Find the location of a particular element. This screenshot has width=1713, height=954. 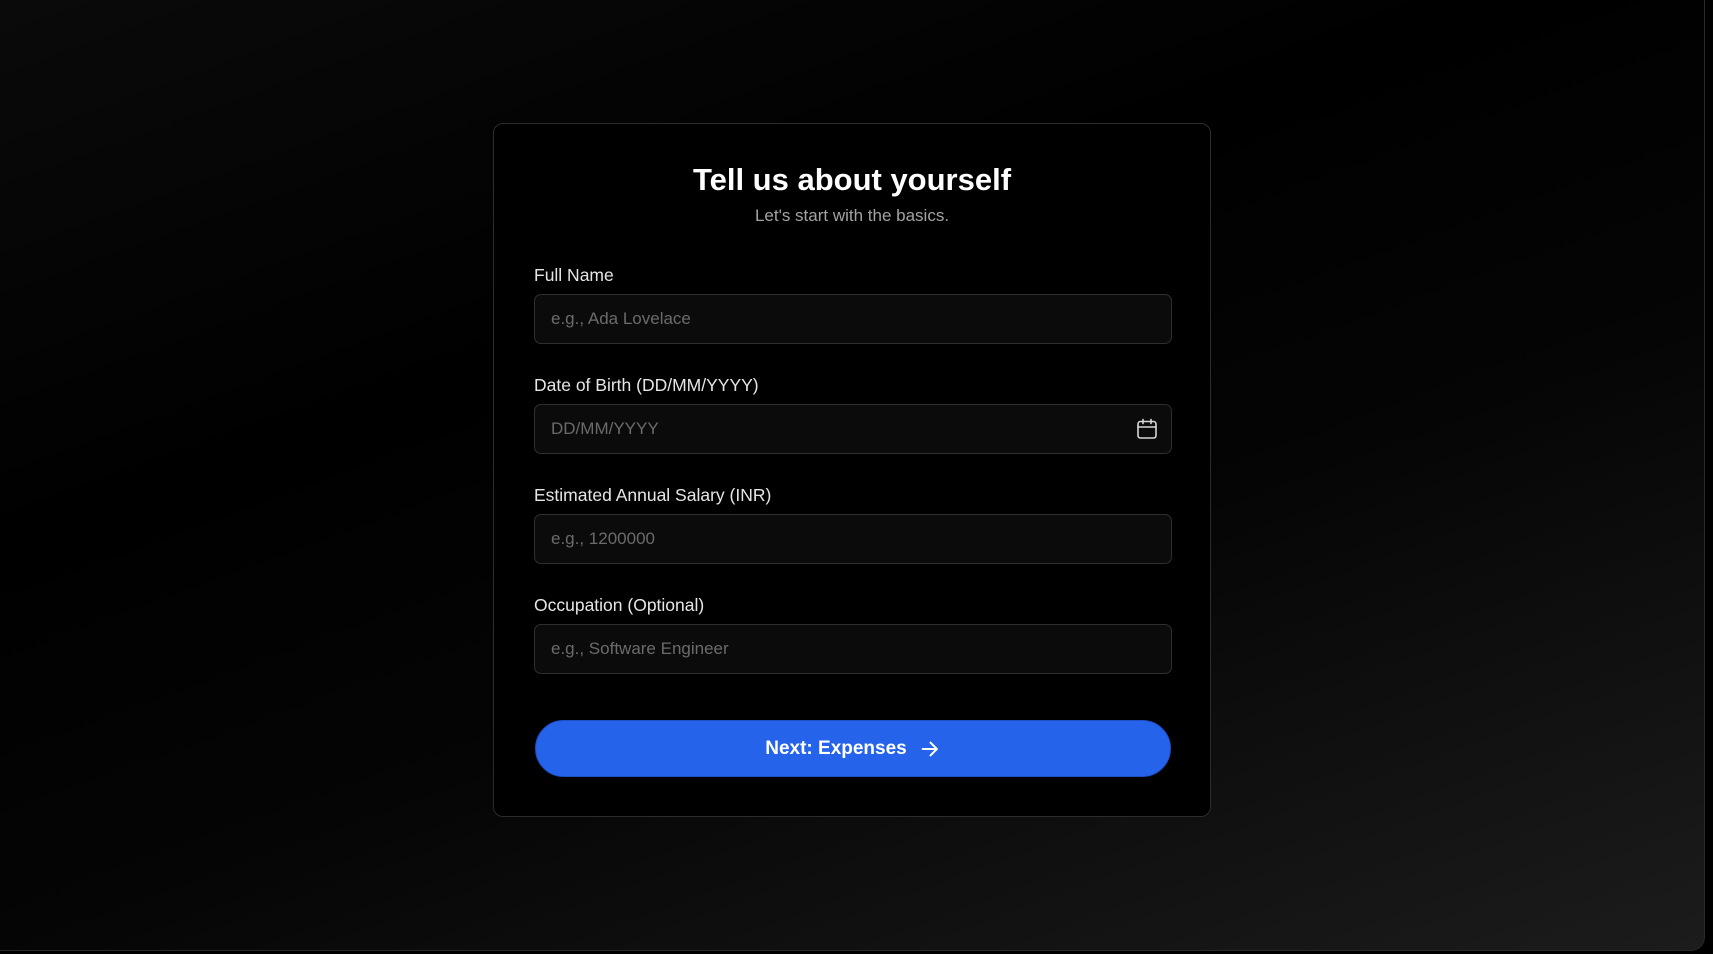

annual-salary-label: Estimated Annual Salary (INR) is located at coordinates (653, 495).